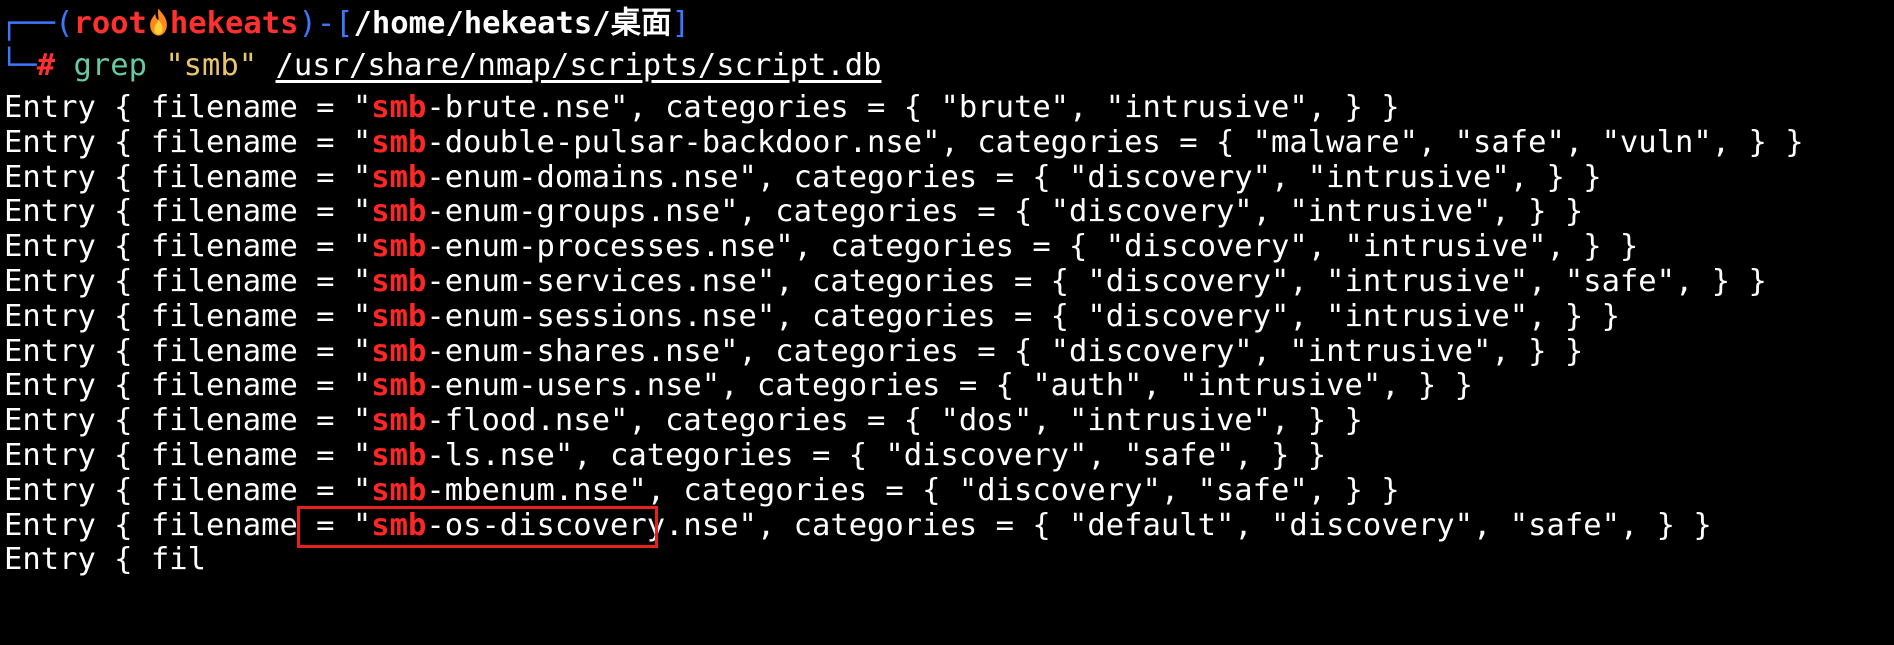  Describe the element at coordinates (18, 65) in the screenshot. I see `prompt-frame-bottom: └─` at that location.